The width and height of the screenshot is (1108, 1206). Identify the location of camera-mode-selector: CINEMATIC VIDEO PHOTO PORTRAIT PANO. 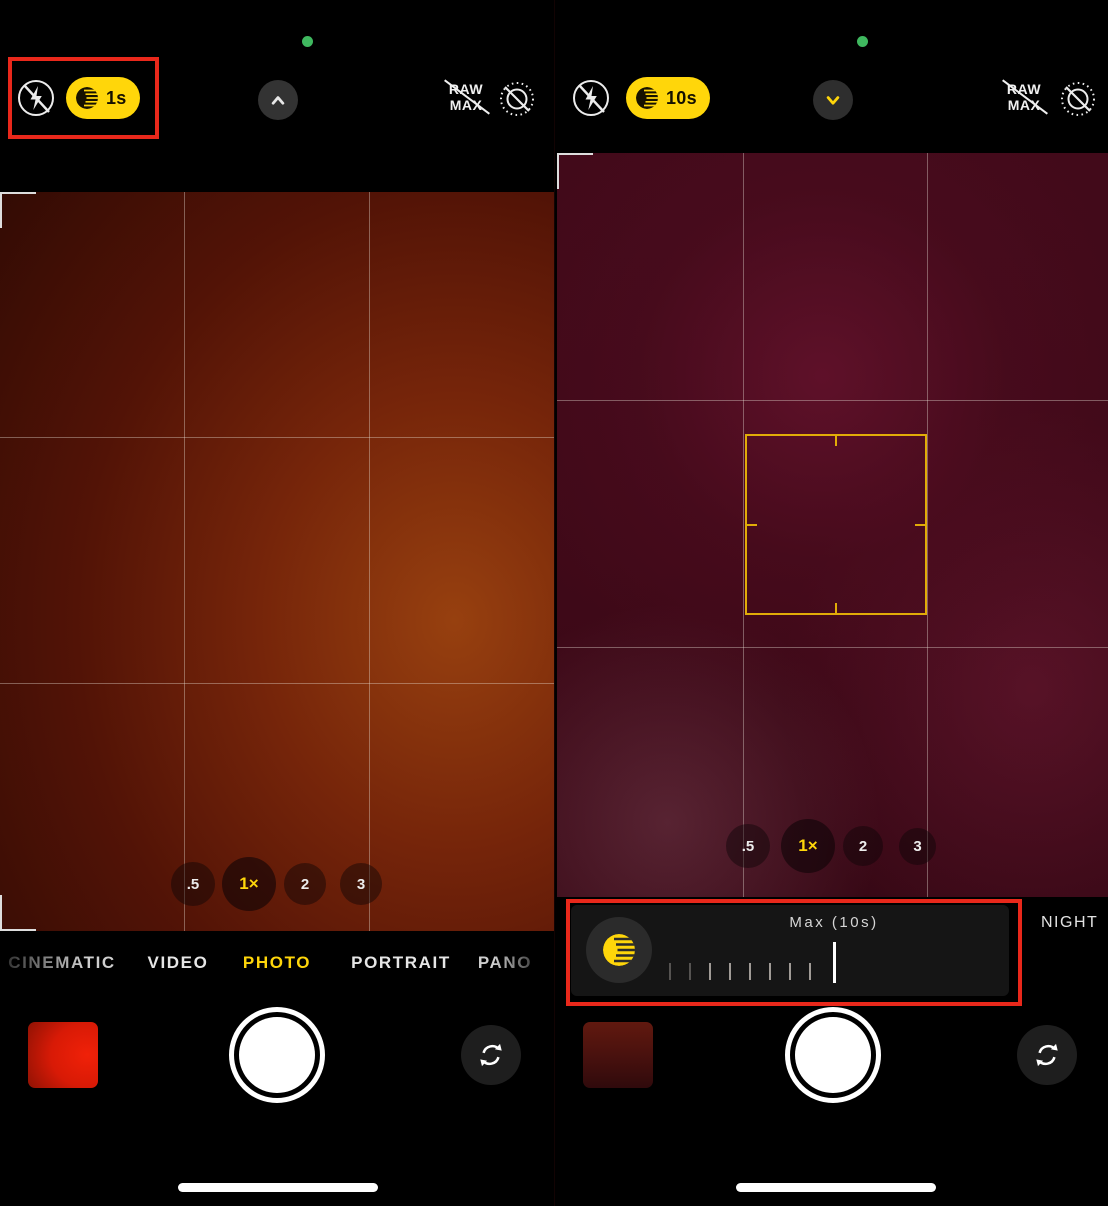
(277, 969).